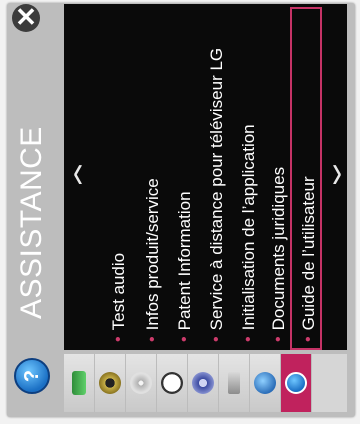  I want to click on menu-item-user-guide: • Guide de l’utilisateur, so click(309, 259).